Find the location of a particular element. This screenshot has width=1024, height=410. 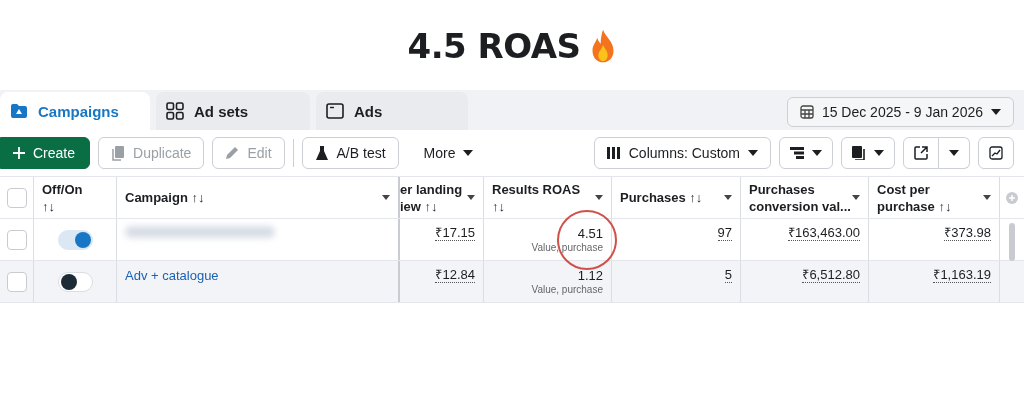

trend-chart-icon is located at coordinates (996, 153).